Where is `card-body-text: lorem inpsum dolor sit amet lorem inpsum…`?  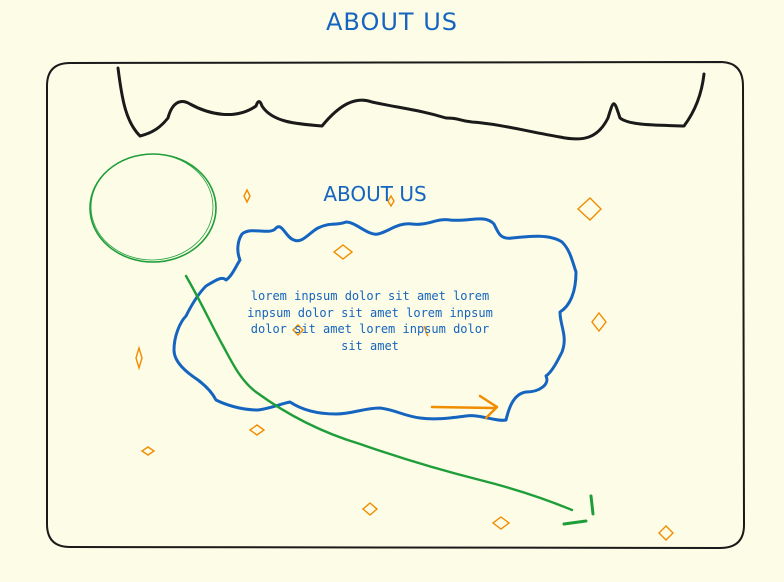 card-body-text: lorem inpsum dolor sit amet lorem inpsum… is located at coordinates (370, 321).